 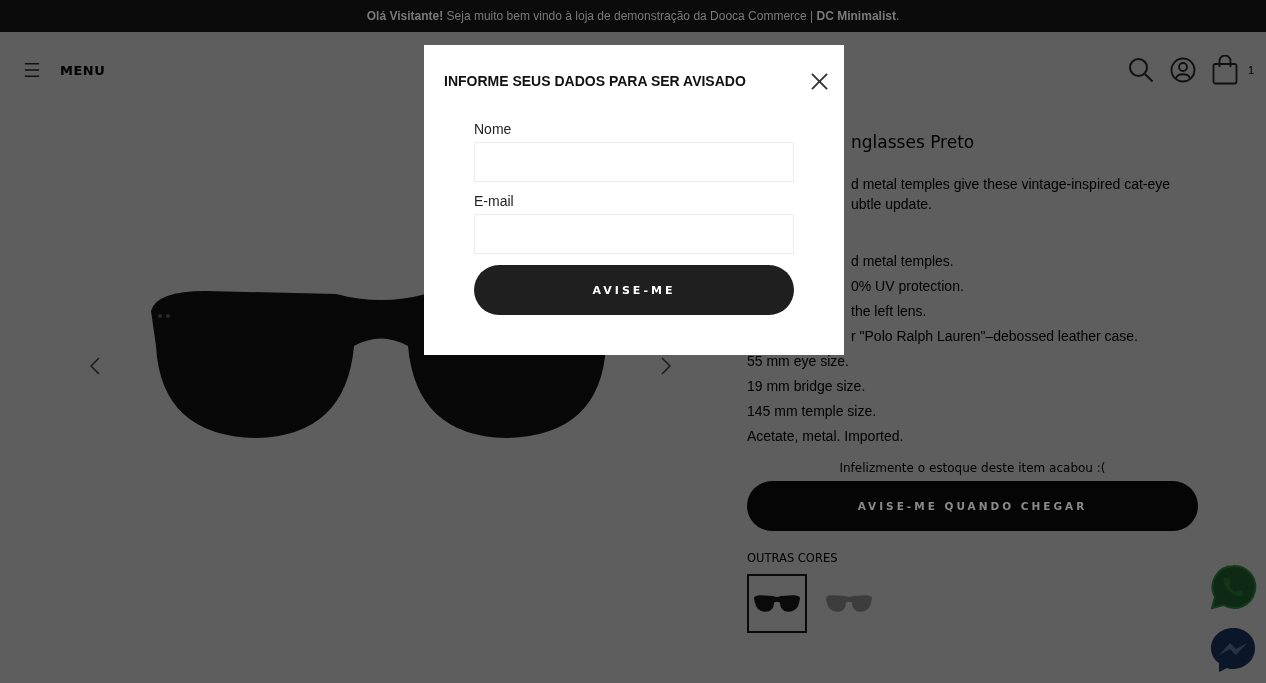 What do you see at coordinates (1140, 70) in the screenshot?
I see `search-icon` at bounding box center [1140, 70].